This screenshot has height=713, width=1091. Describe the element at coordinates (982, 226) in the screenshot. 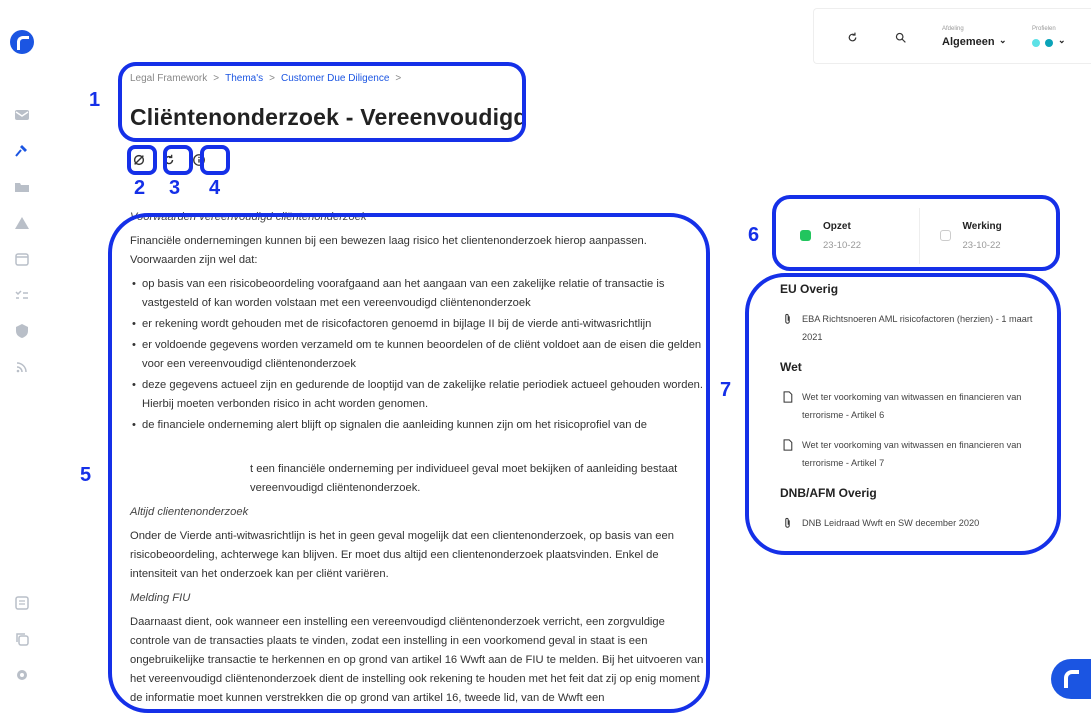

I see `status-label: Werking` at that location.